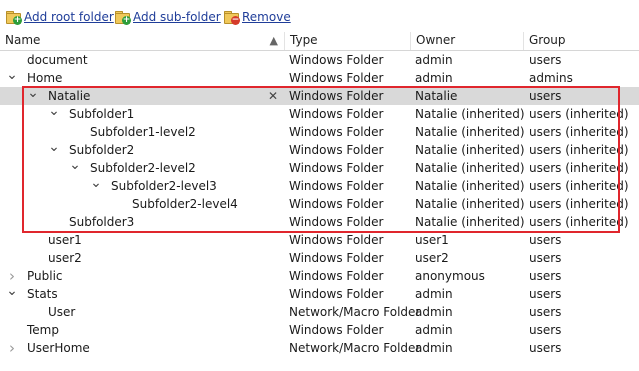 This screenshot has width=639, height=371. I want to click on folder-name: document, so click(57, 60).